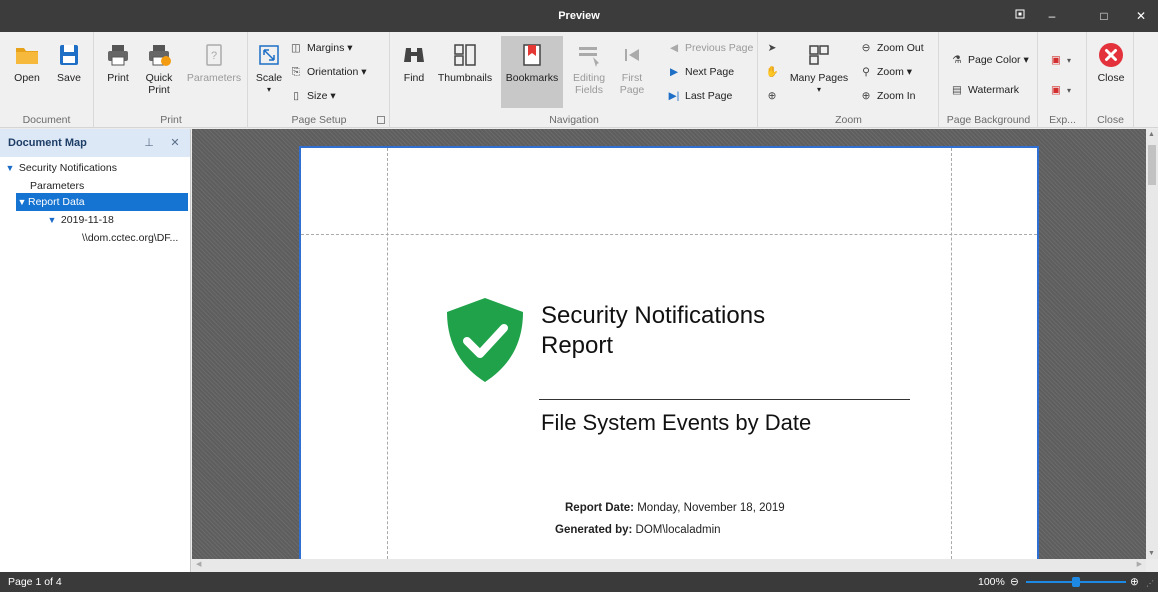 The image size is (1158, 592). Describe the element at coordinates (485, 340) in the screenshot. I see `shield-check-icon` at that location.